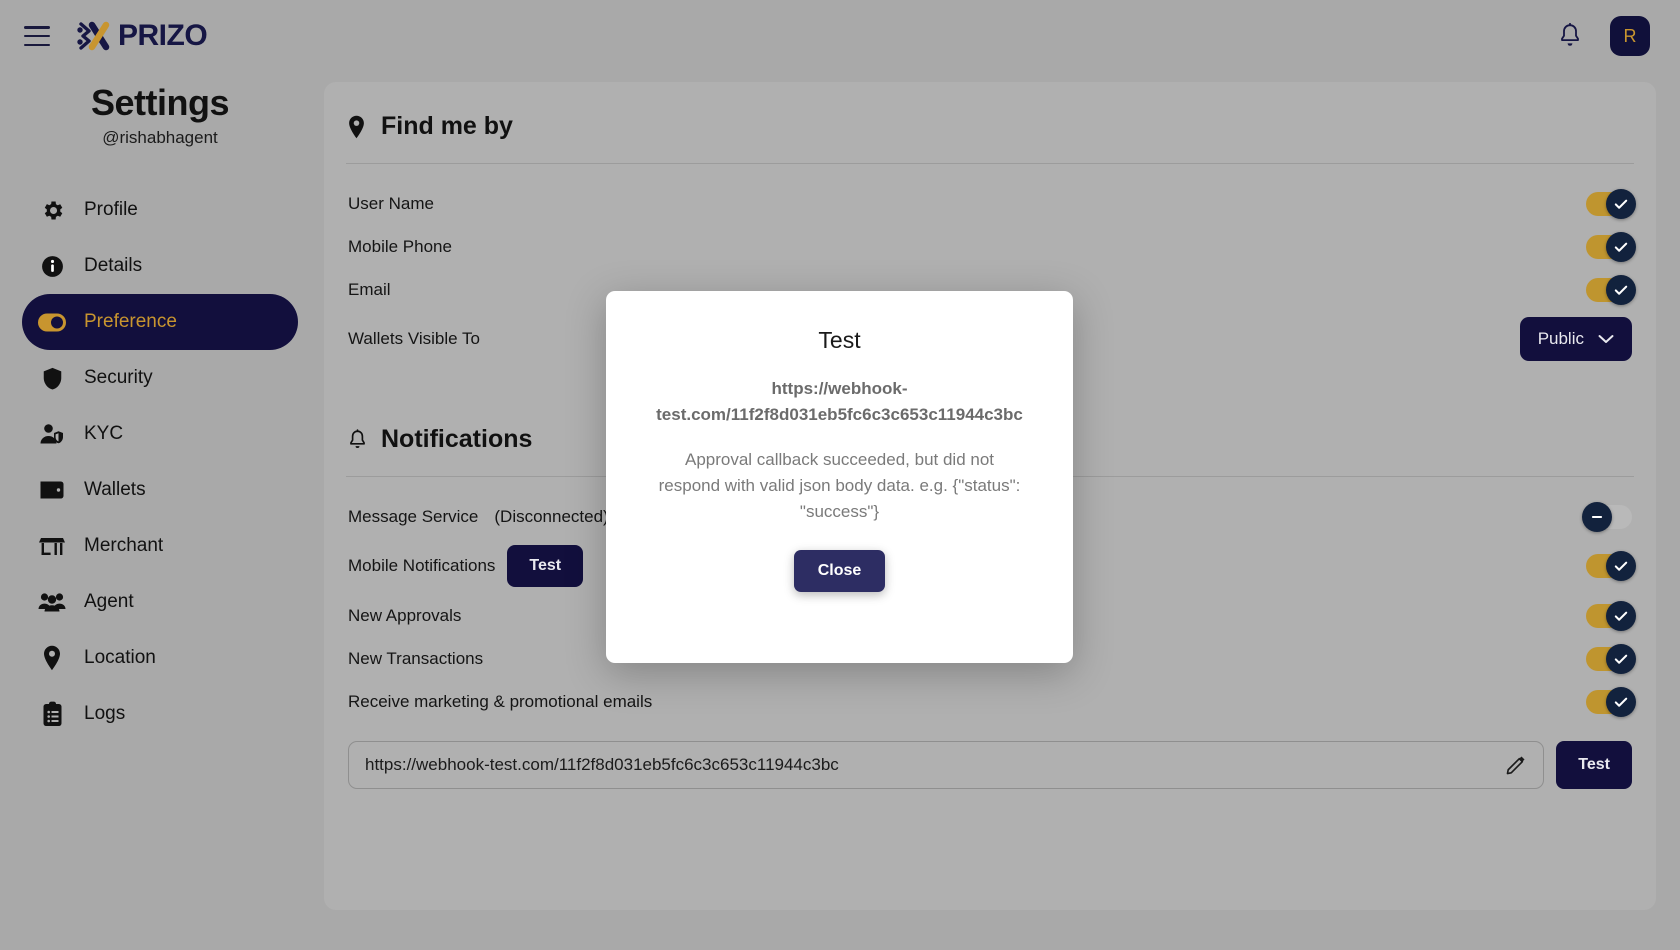 The image size is (1680, 950). I want to click on sidebar-item-label: Merchant, so click(124, 545).